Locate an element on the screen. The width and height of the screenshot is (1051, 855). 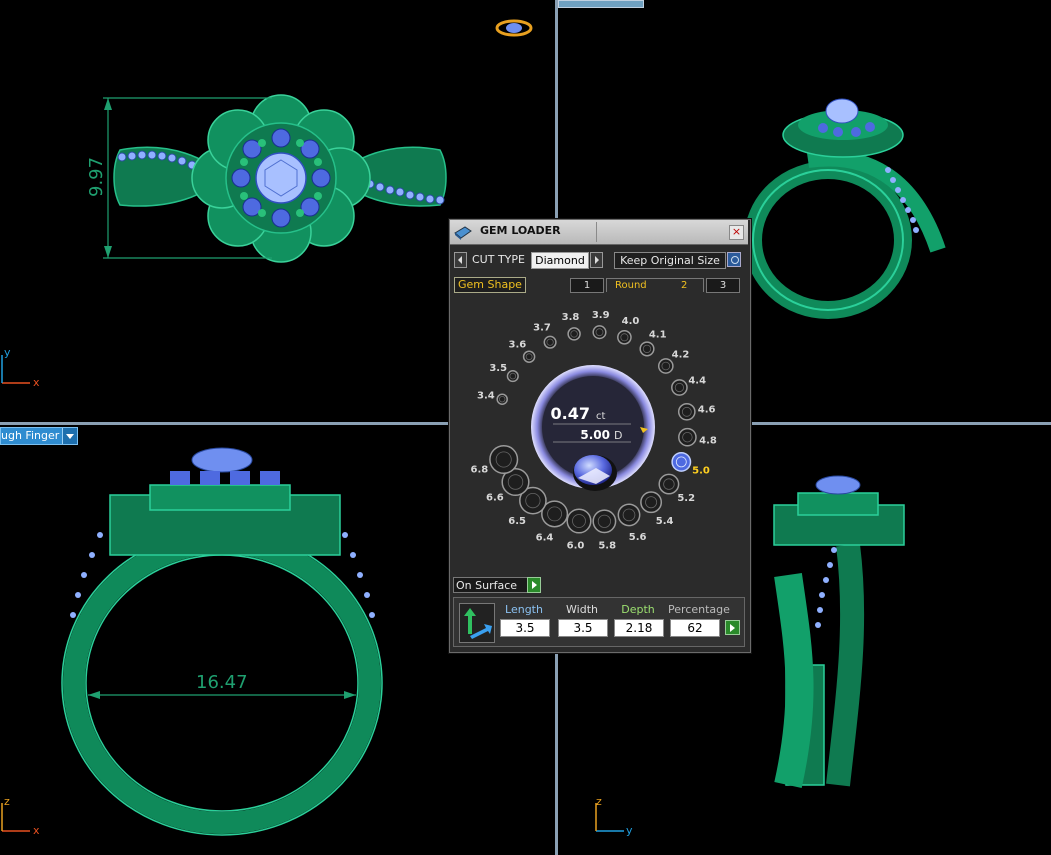
tab-round: Round 2 is located at coordinates (655, 285).